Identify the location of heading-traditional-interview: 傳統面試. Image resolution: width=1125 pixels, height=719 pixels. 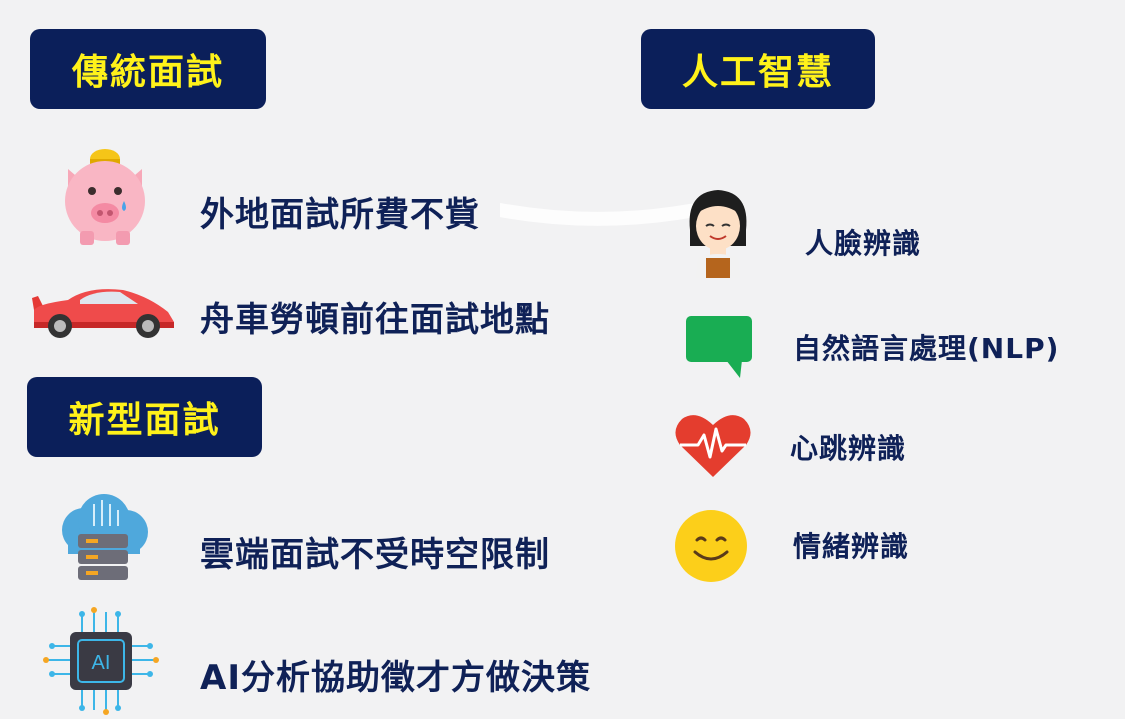
(148, 69).